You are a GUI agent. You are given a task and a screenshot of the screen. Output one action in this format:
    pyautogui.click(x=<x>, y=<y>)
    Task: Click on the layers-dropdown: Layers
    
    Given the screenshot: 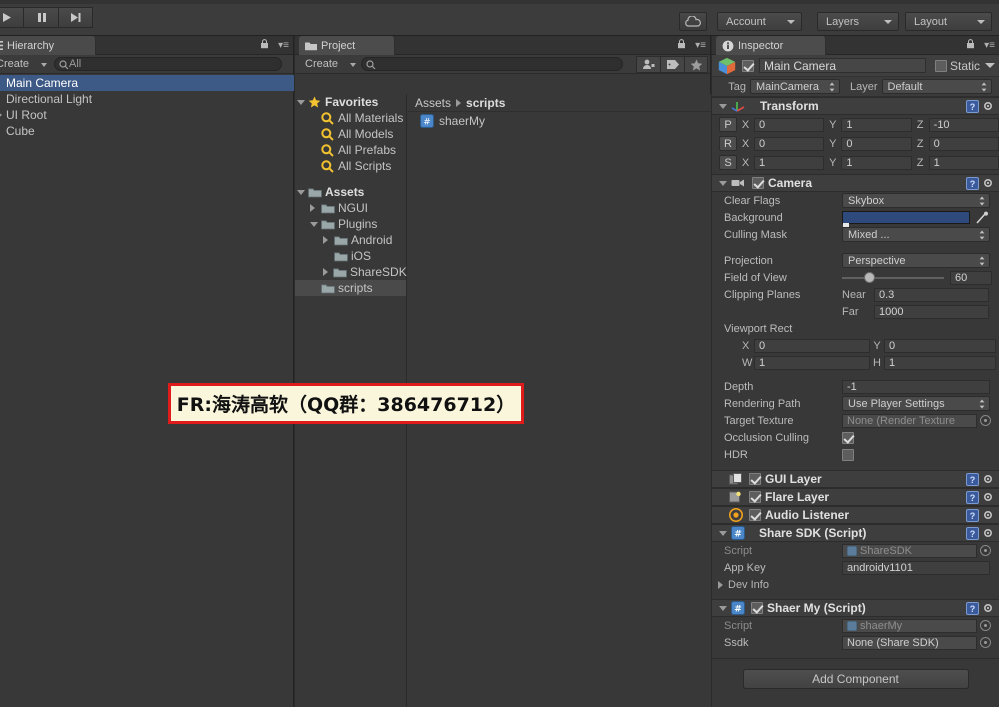 What is the action you would take?
    pyautogui.click(x=858, y=21)
    